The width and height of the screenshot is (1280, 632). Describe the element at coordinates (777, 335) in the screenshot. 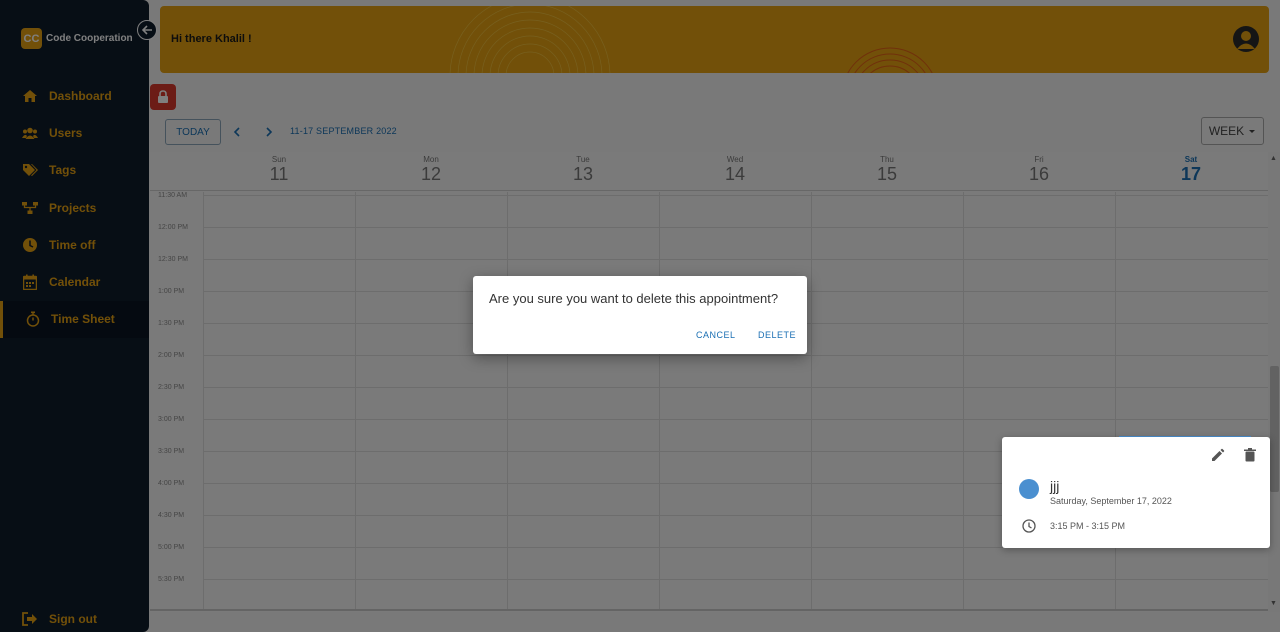

I see `delete-button: DELETE` at that location.